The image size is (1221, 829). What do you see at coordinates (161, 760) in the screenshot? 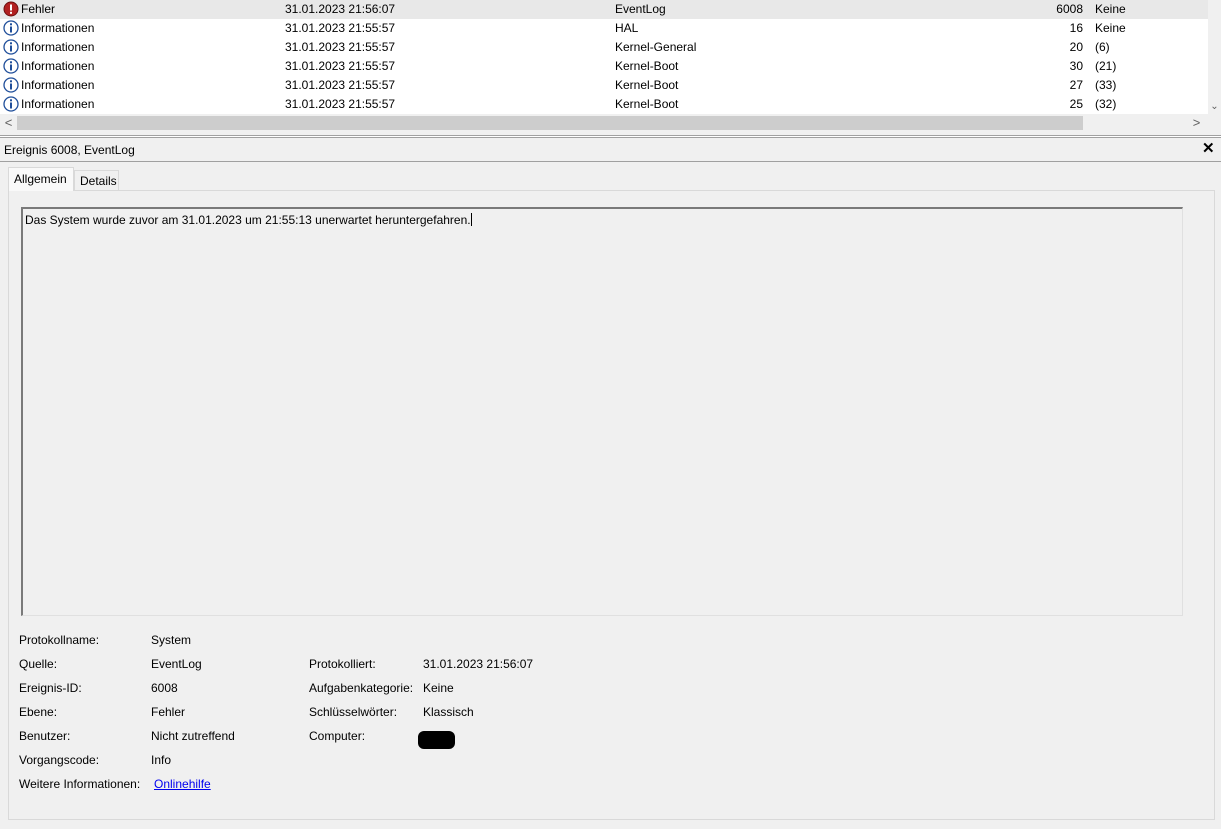
I see `opcode-value: Info` at bounding box center [161, 760].